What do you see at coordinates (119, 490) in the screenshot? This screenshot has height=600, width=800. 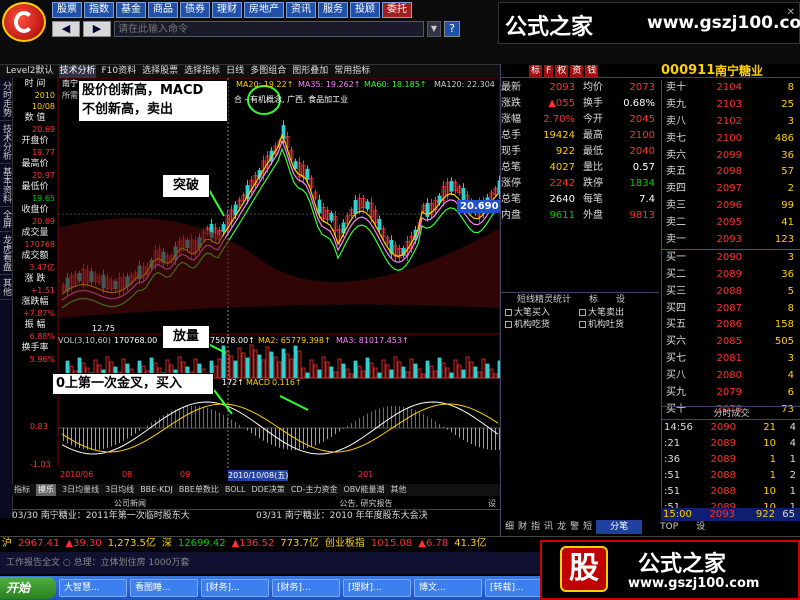 I see `indicator-tab: 3日均线` at bounding box center [119, 490].